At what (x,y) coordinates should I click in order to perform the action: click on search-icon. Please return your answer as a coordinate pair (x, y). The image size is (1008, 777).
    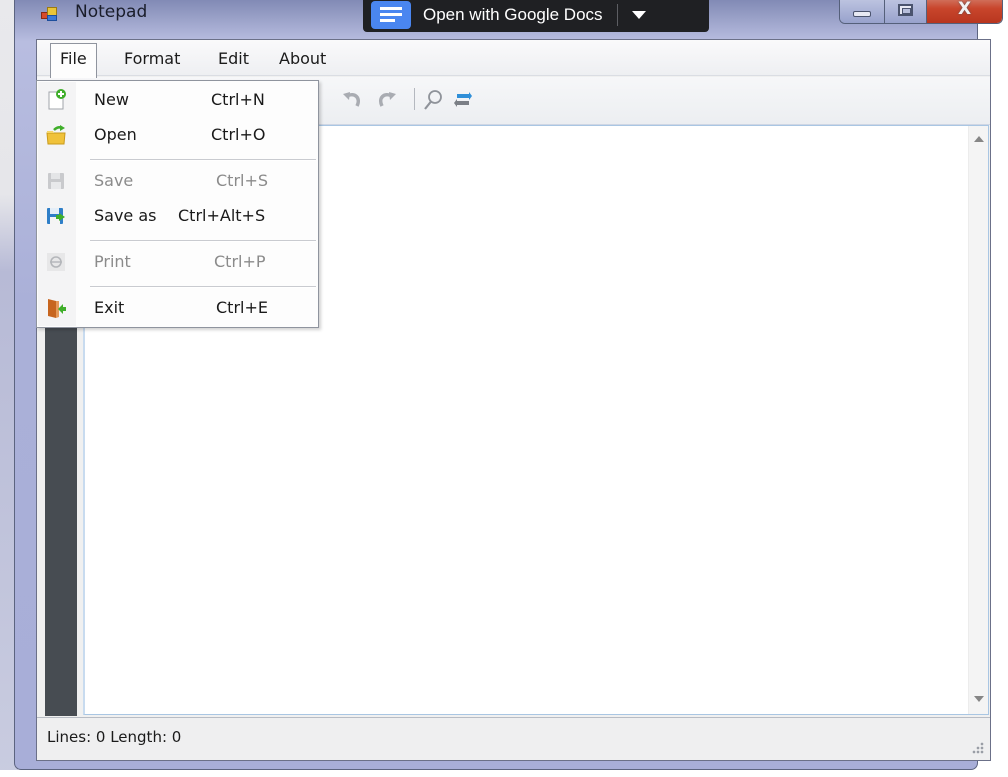
    Looking at the image, I should click on (433, 100).